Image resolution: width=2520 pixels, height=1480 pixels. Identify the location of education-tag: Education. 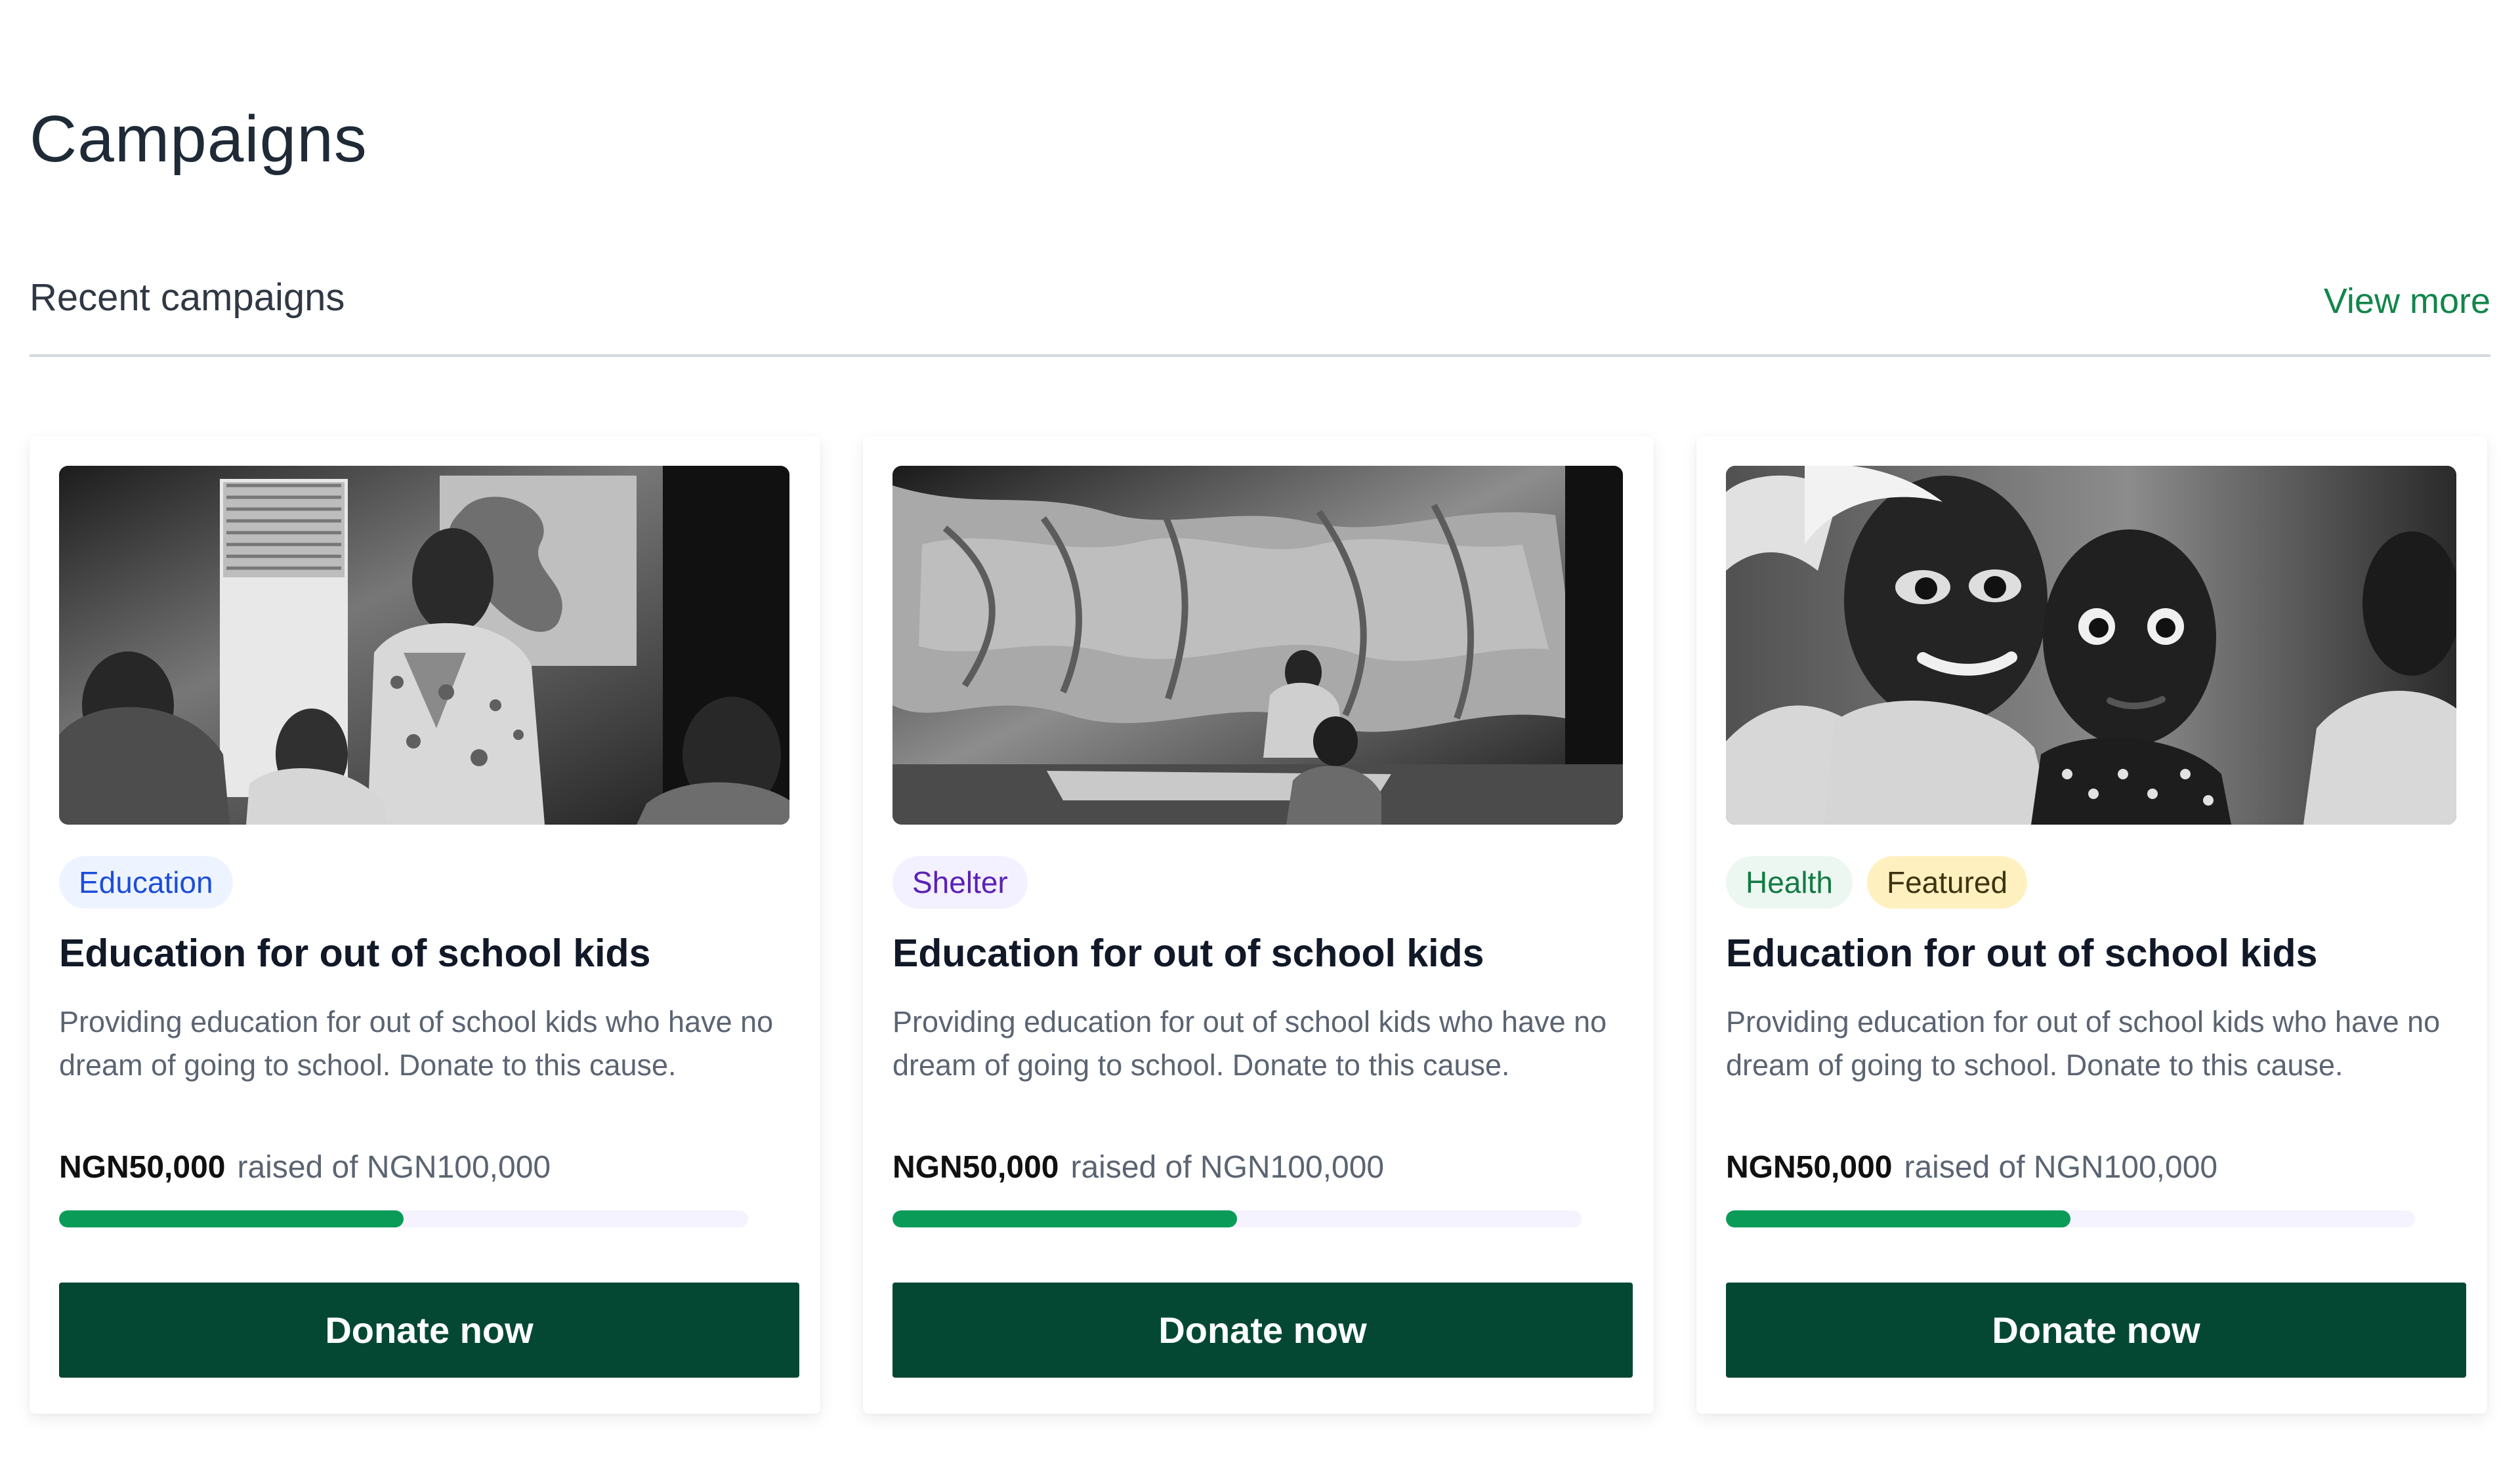
(146, 882).